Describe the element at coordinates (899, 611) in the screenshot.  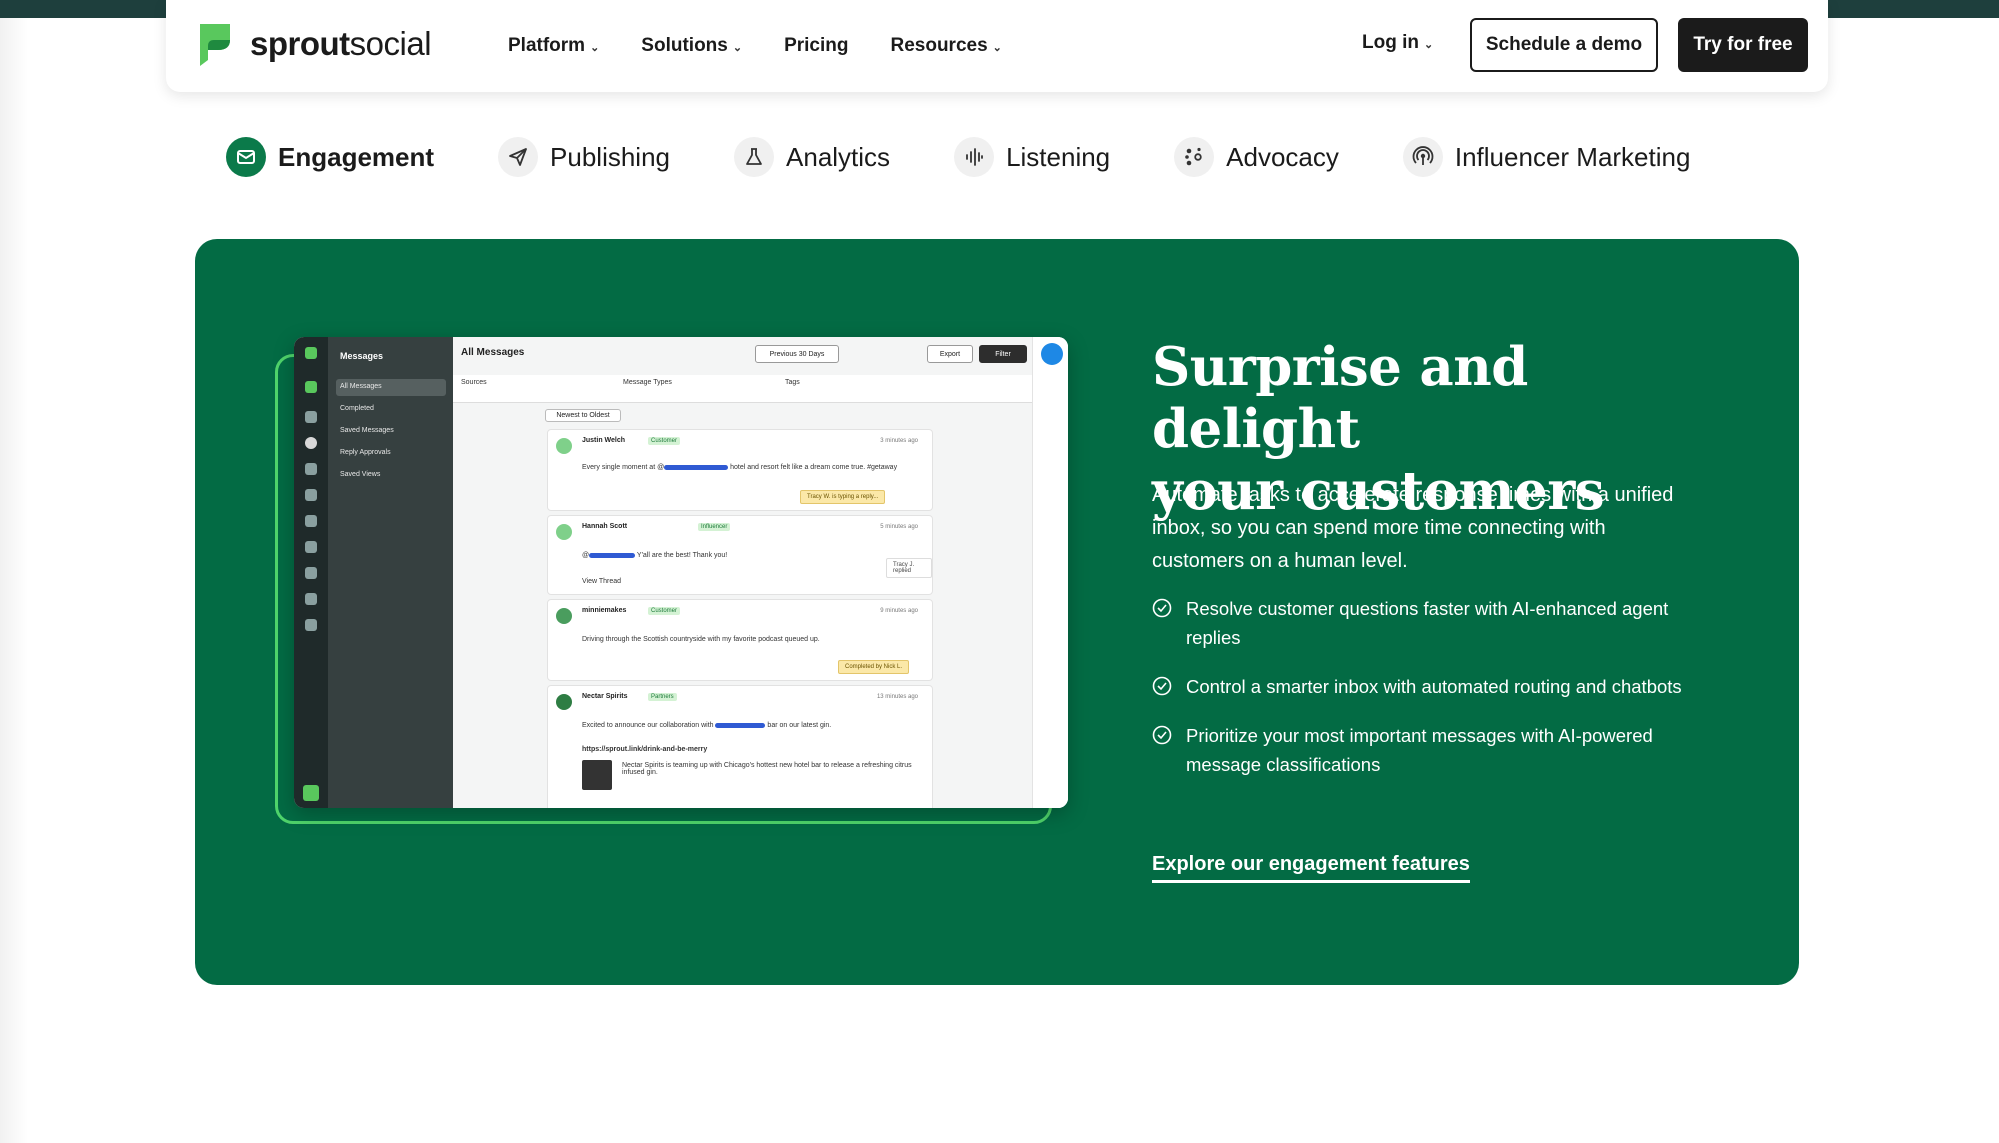
I see `message-time: 9 minutes ago` at that location.